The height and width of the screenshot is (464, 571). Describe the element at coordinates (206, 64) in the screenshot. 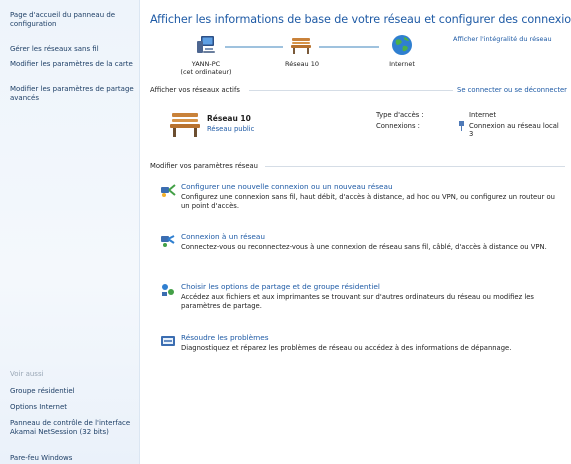

I see `map-computer-name: YANN-PC` at that location.